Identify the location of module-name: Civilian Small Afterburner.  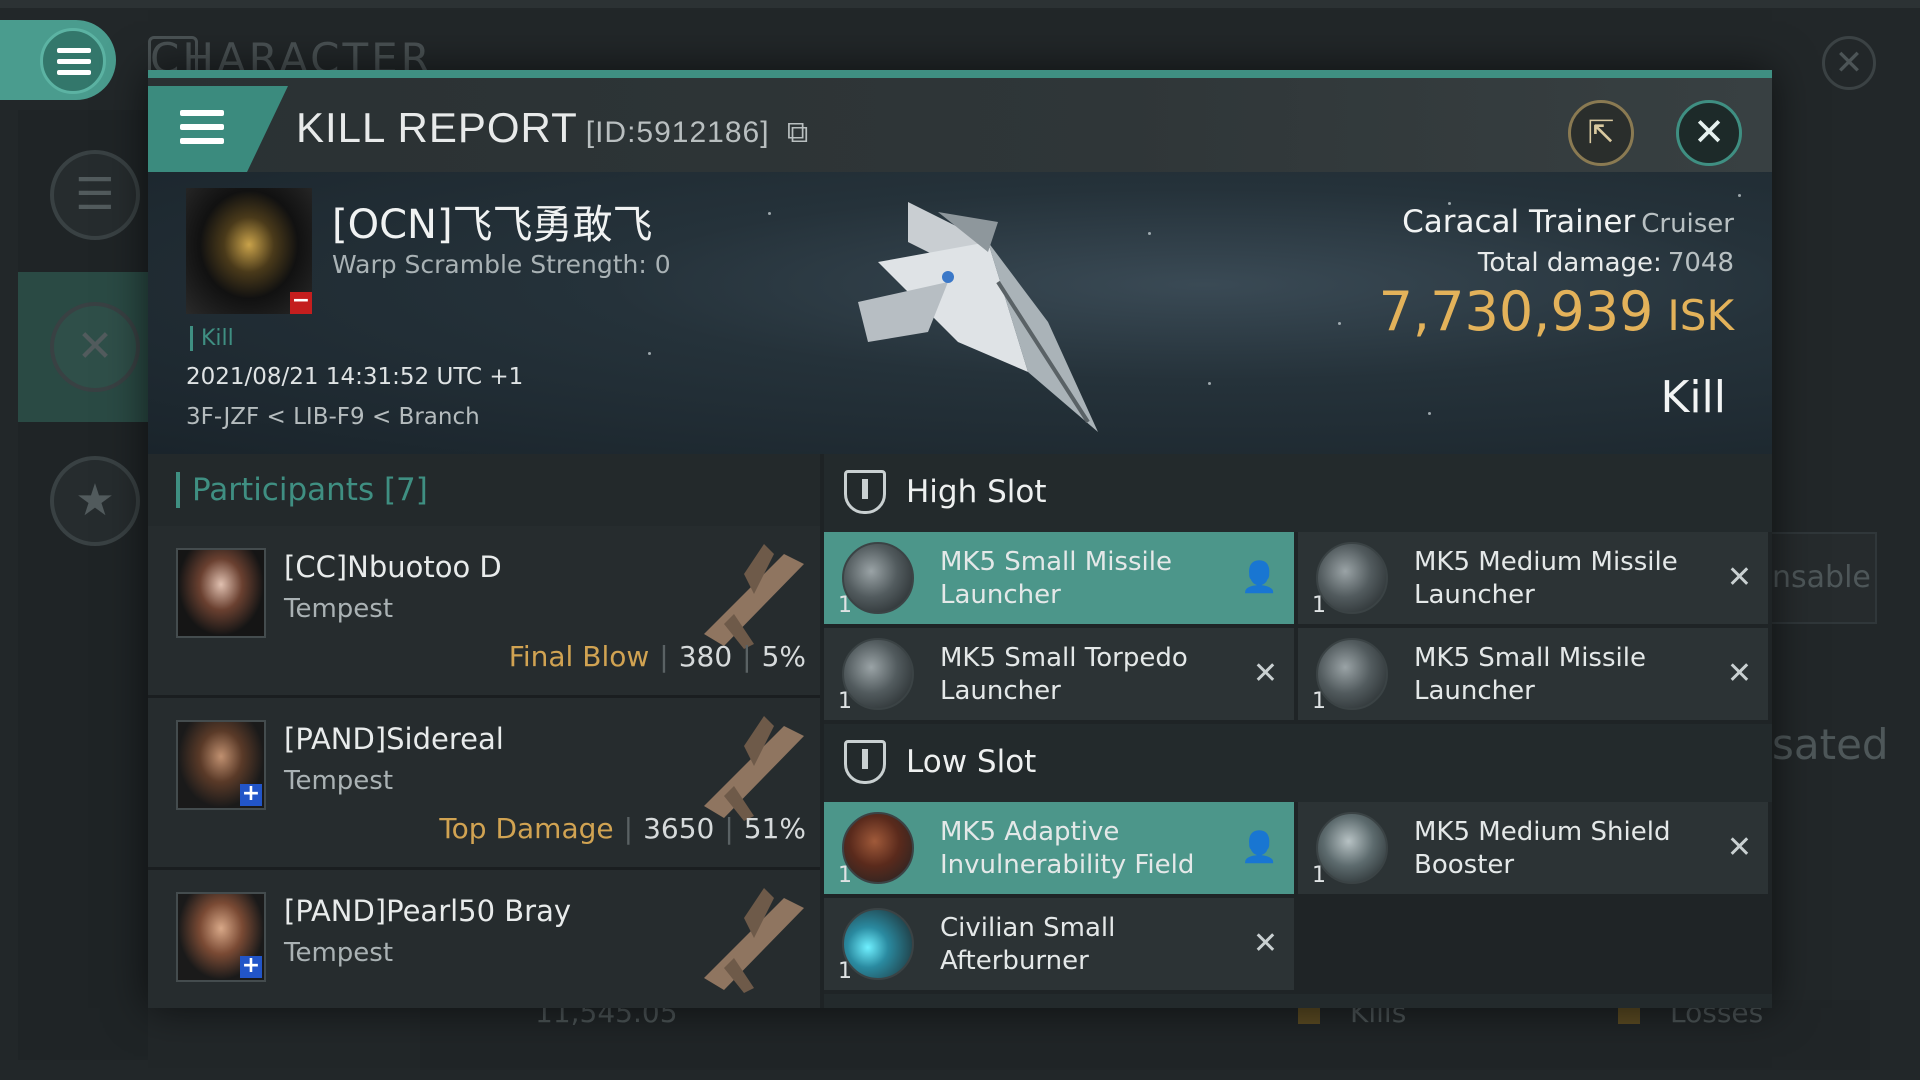
(1028, 944).